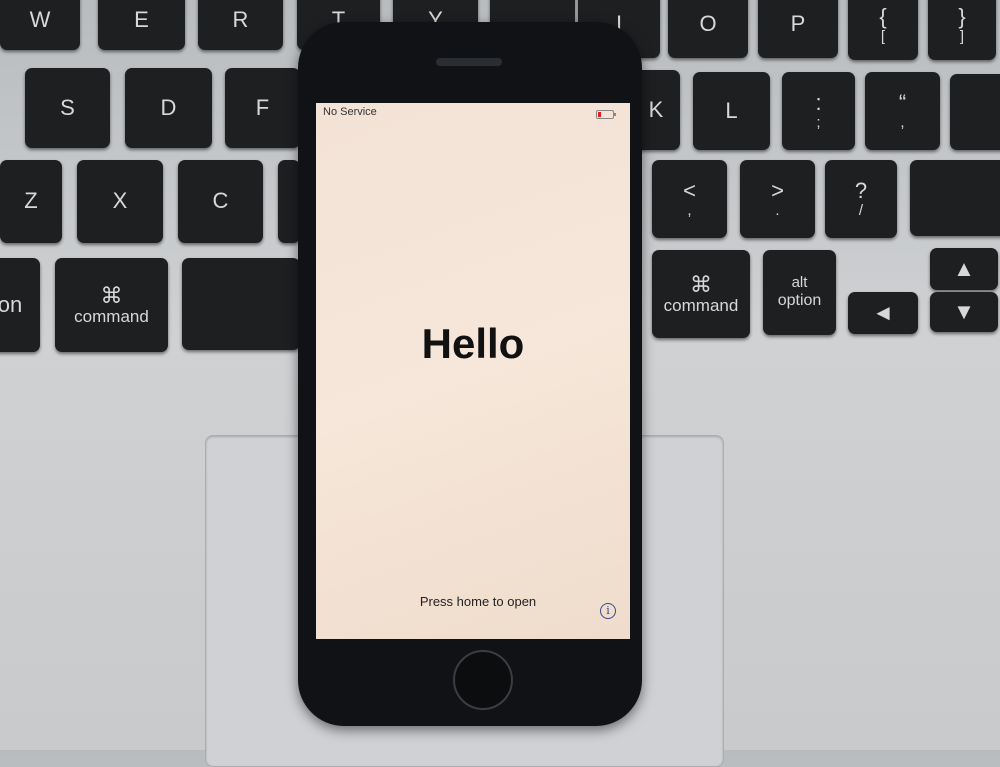 Image resolution: width=1000 pixels, height=767 pixels. I want to click on key-sublabel: /, so click(861, 210).